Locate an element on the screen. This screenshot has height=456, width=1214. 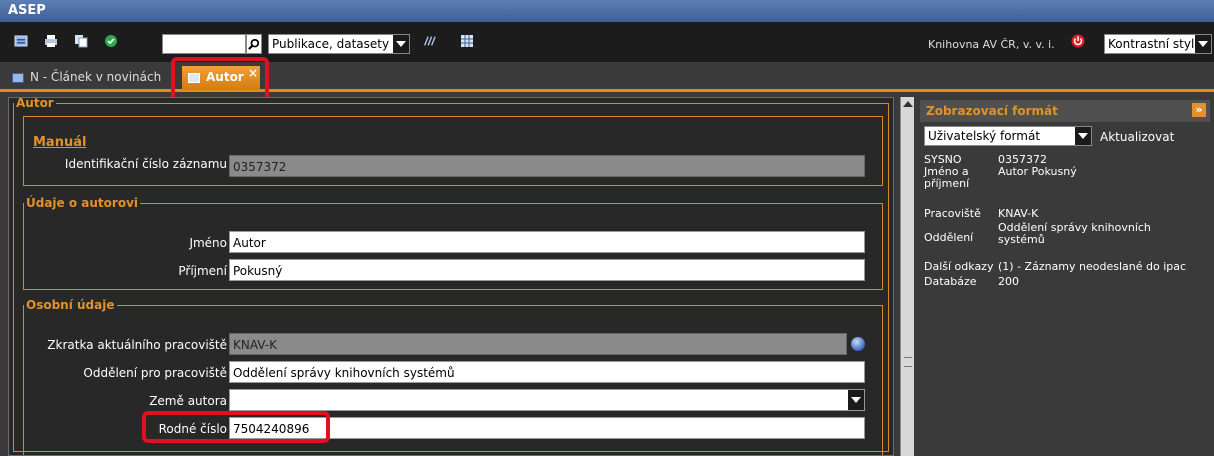
print-icon is located at coordinates (51, 41).